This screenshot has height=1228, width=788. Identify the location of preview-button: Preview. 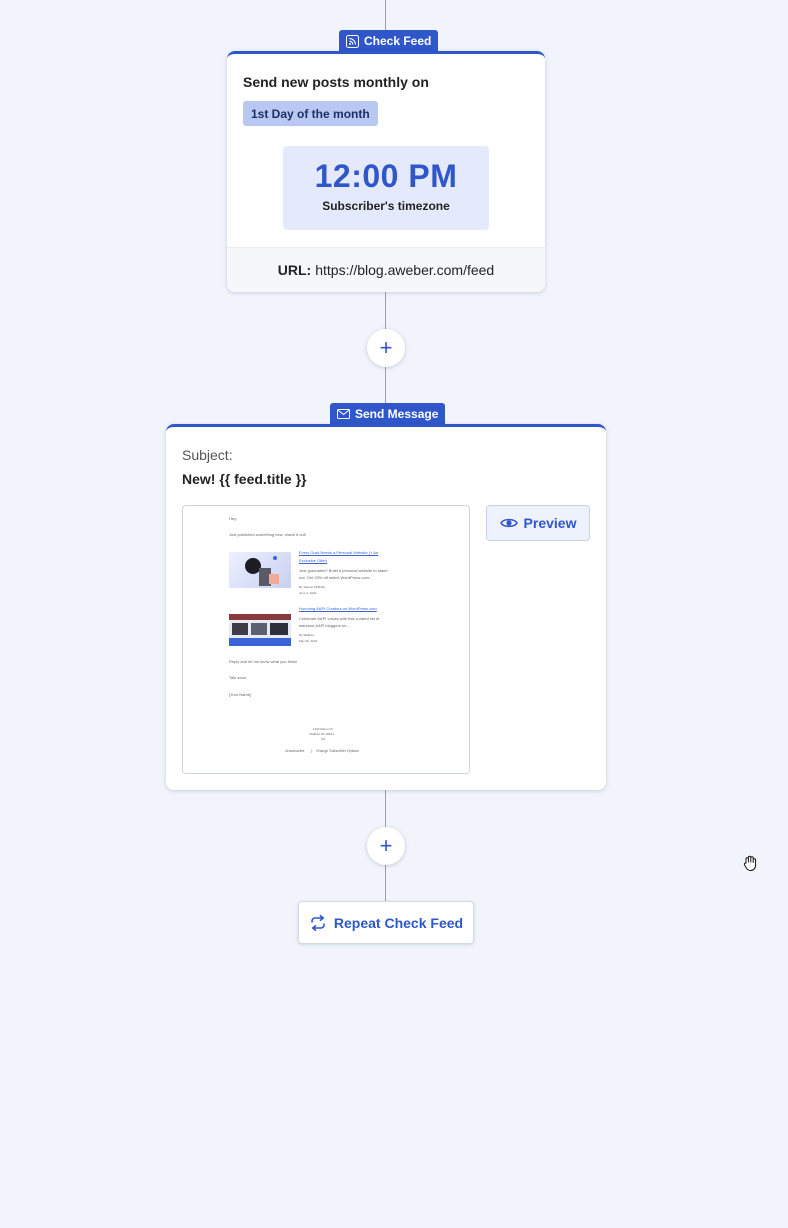
(538, 523).